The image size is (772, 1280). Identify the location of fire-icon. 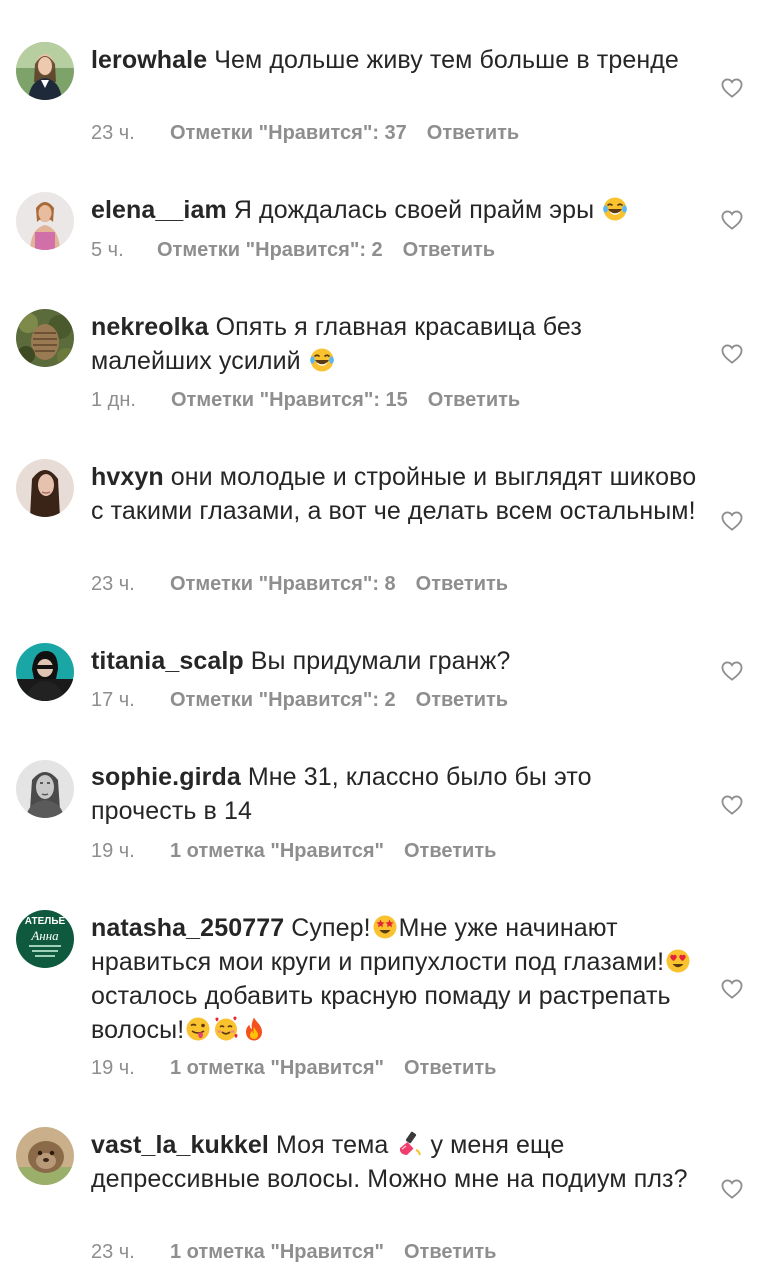
(254, 1029).